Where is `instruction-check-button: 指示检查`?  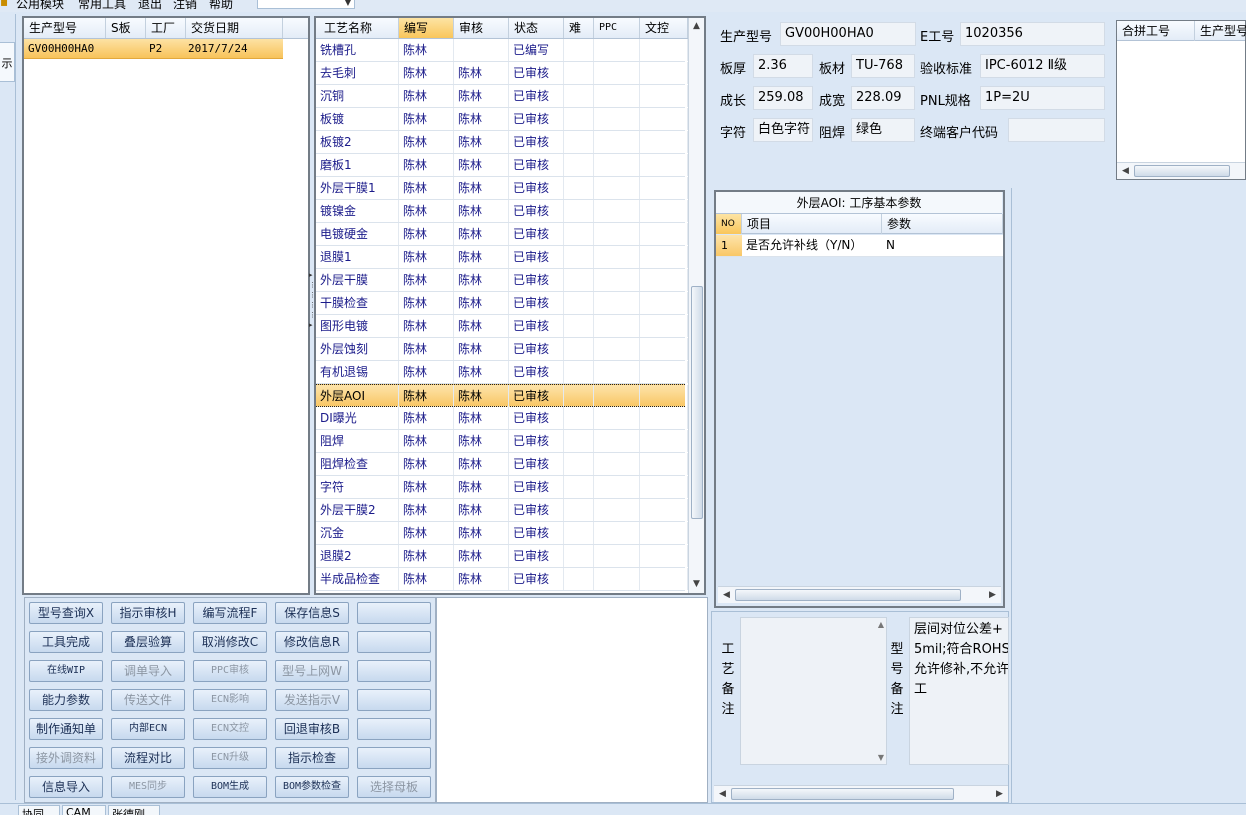
instruction-check-button: 指示检查 is located at coordinates (312, 758).